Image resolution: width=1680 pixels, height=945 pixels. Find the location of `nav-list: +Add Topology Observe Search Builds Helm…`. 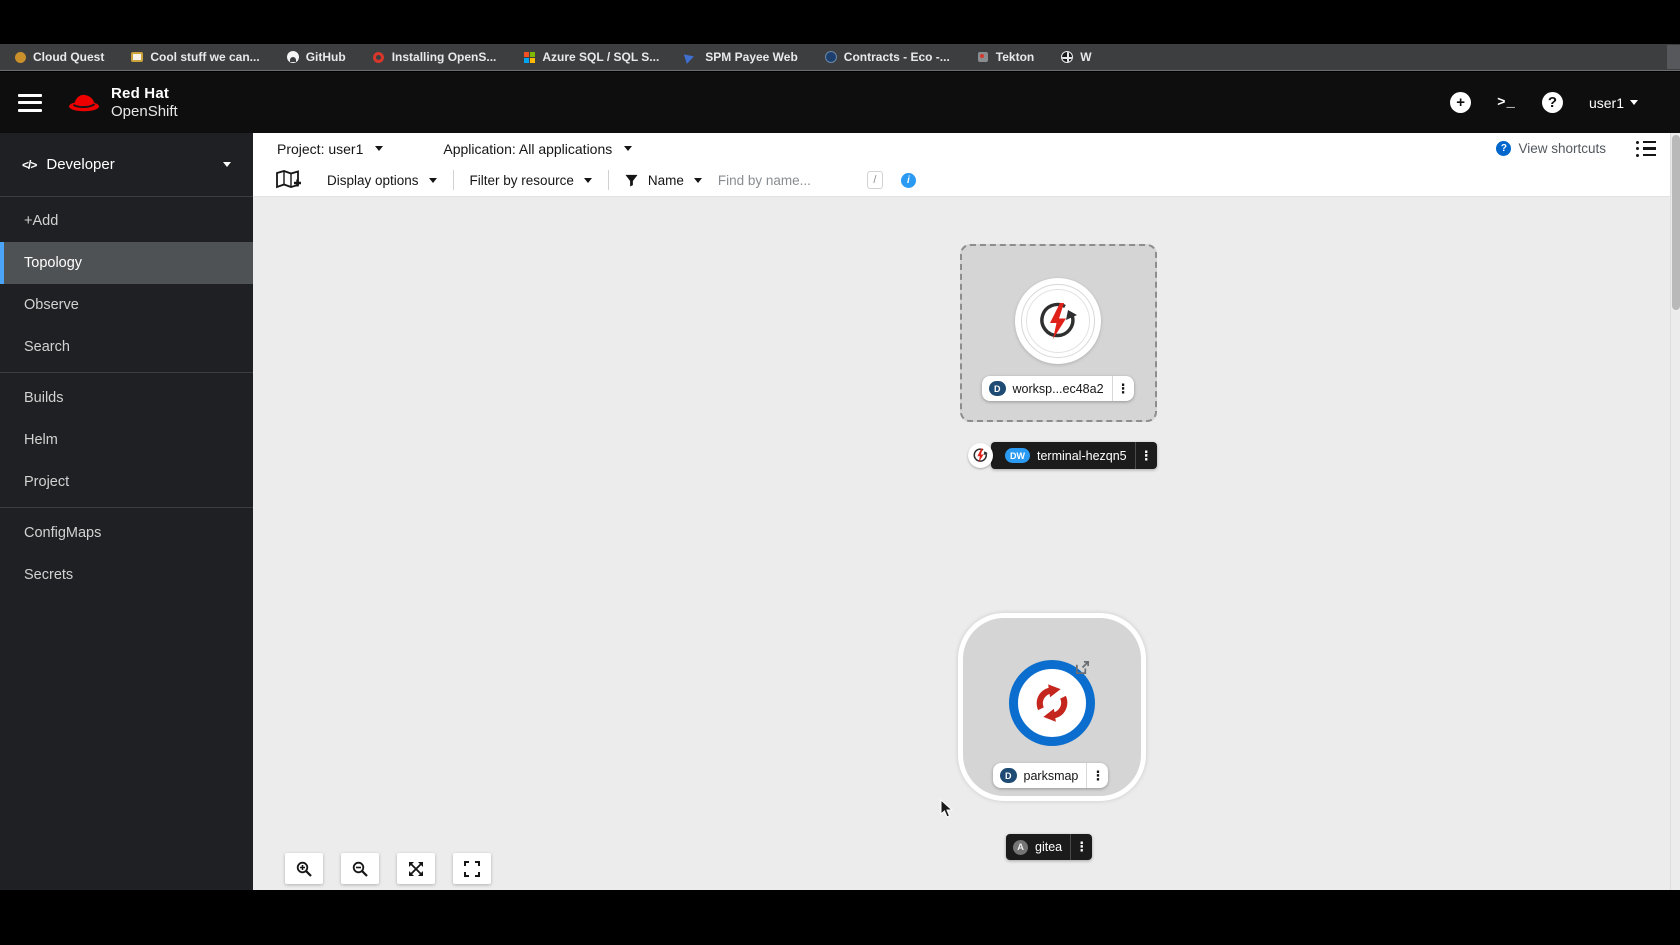

nav-list: +Add Topology Observe Search Builds Helm… is located at coordinates (126, 396).